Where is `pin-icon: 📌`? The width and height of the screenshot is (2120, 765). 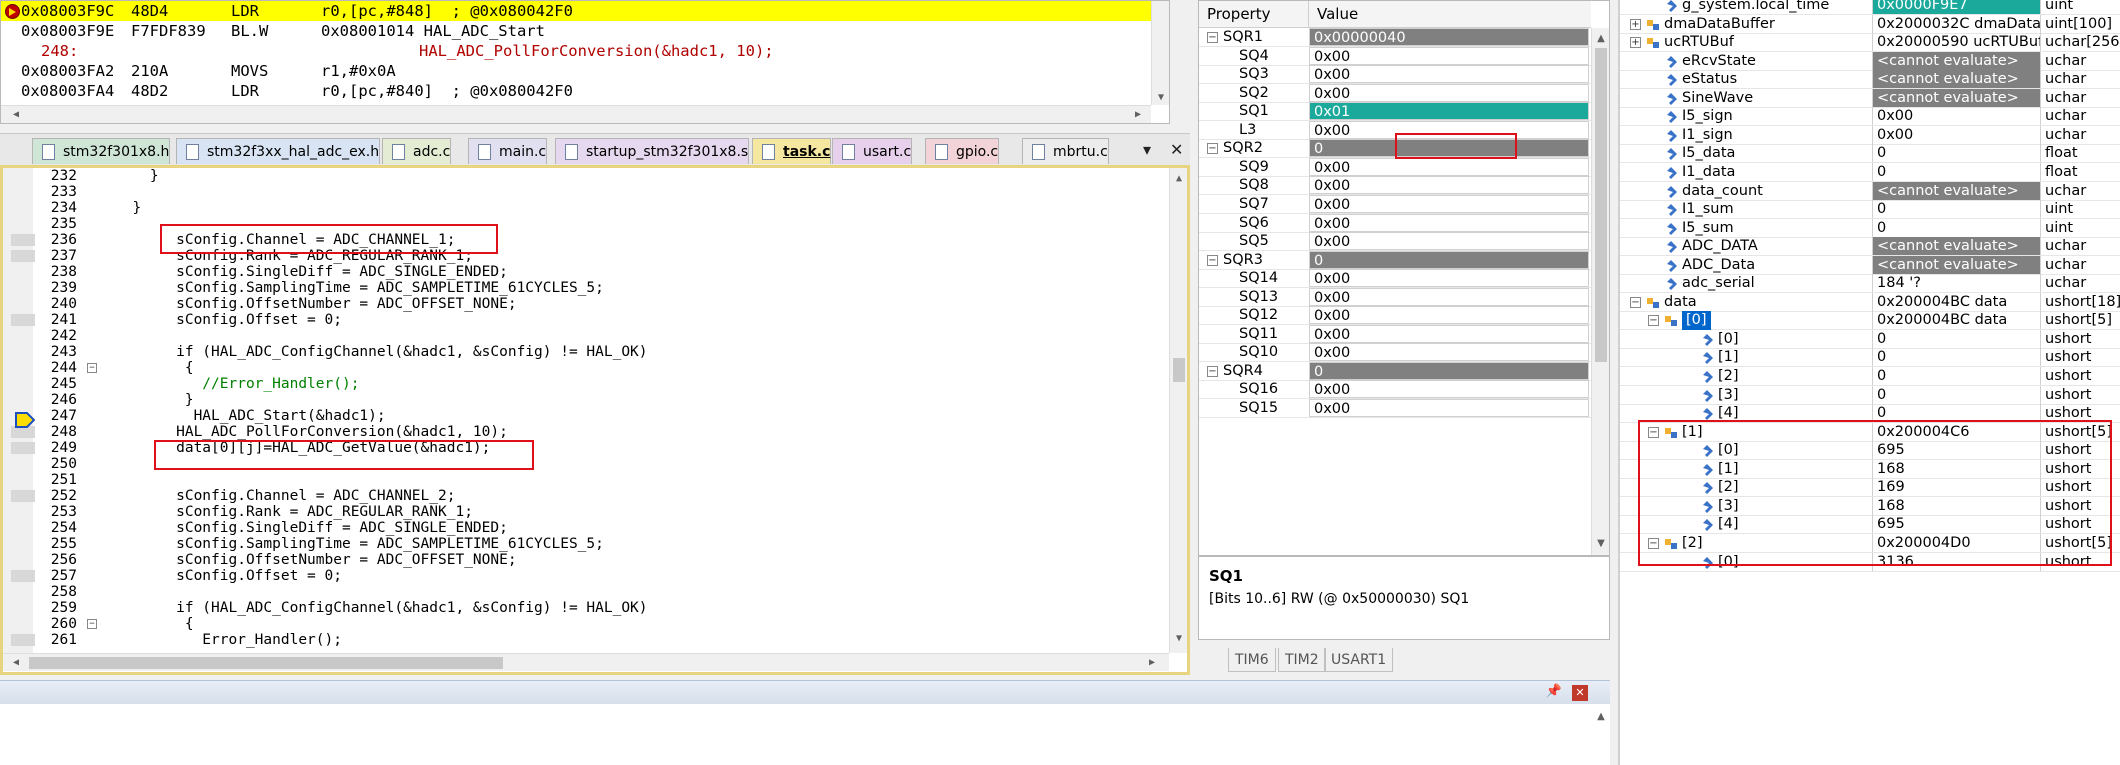 pin-icon: 📌 is located at coordinates (1554, 691).